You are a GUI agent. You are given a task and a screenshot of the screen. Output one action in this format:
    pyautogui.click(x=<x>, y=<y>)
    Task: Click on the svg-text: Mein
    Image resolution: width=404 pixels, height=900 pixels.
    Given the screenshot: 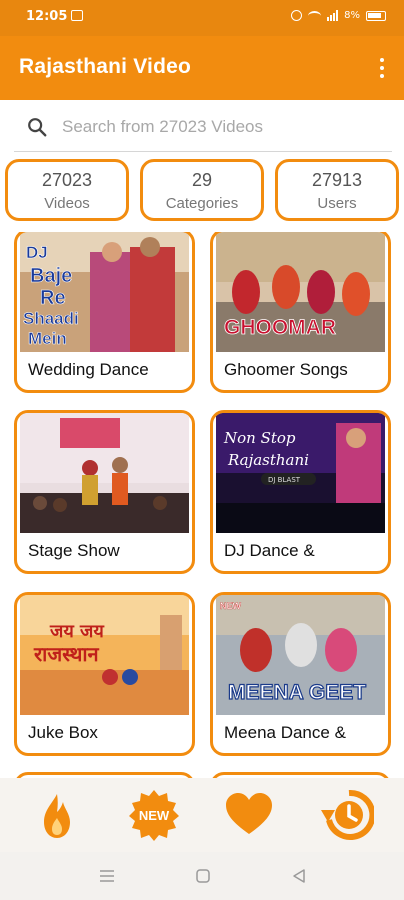 What is the action you would take?
    pyautogui.click(x=47, y=338)
    